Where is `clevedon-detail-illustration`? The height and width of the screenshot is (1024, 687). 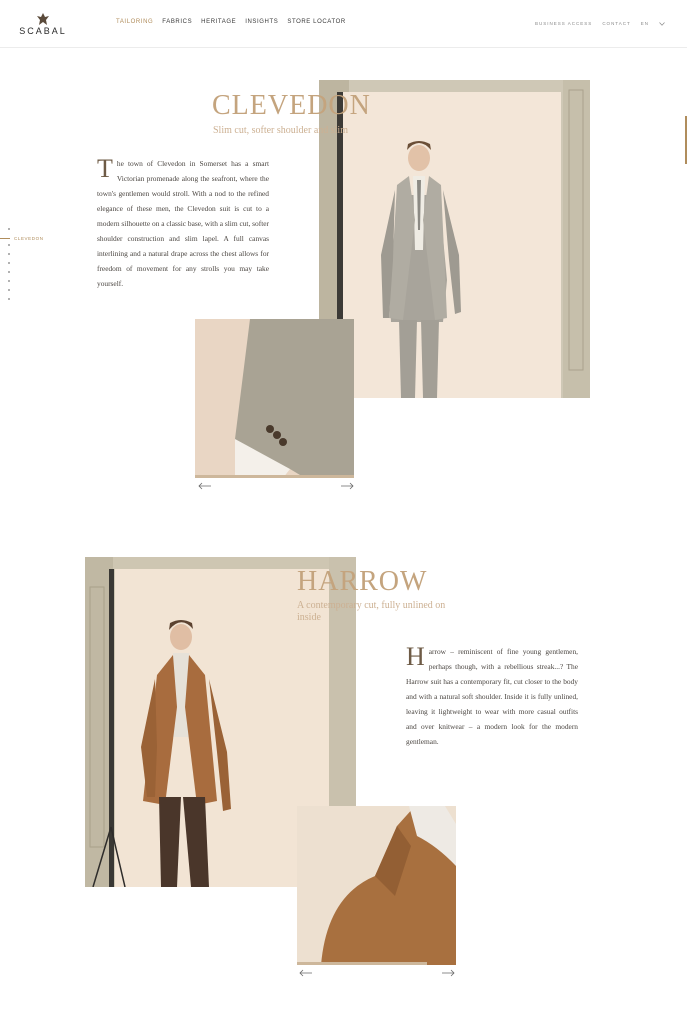
clevedon-detail-illustration is located at coordinates (274, 398).